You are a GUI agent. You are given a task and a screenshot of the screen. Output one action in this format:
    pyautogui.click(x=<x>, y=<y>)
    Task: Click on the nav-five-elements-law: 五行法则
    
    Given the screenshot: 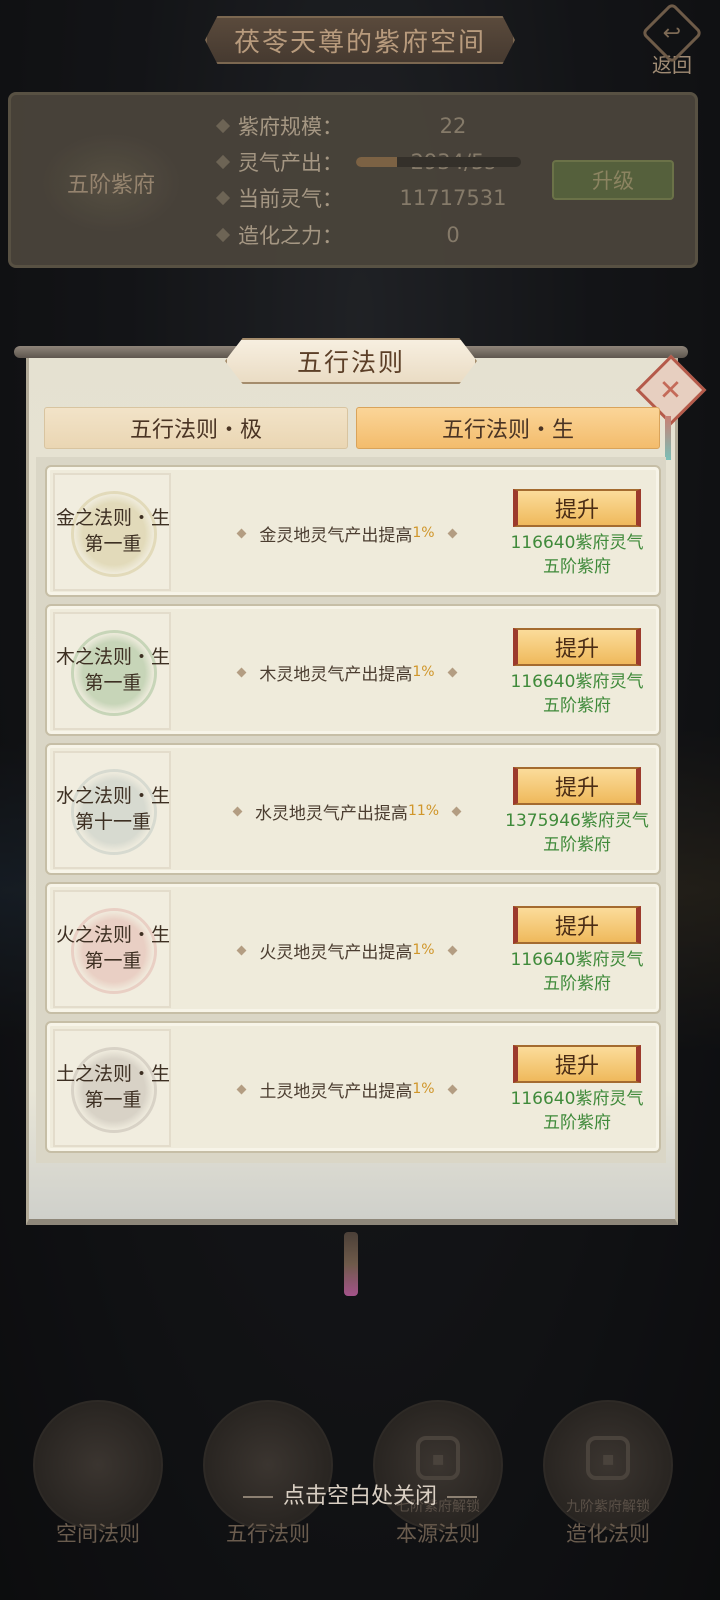 What is the action you would take?
    pyautogui.click(x=268, y=1475)
    